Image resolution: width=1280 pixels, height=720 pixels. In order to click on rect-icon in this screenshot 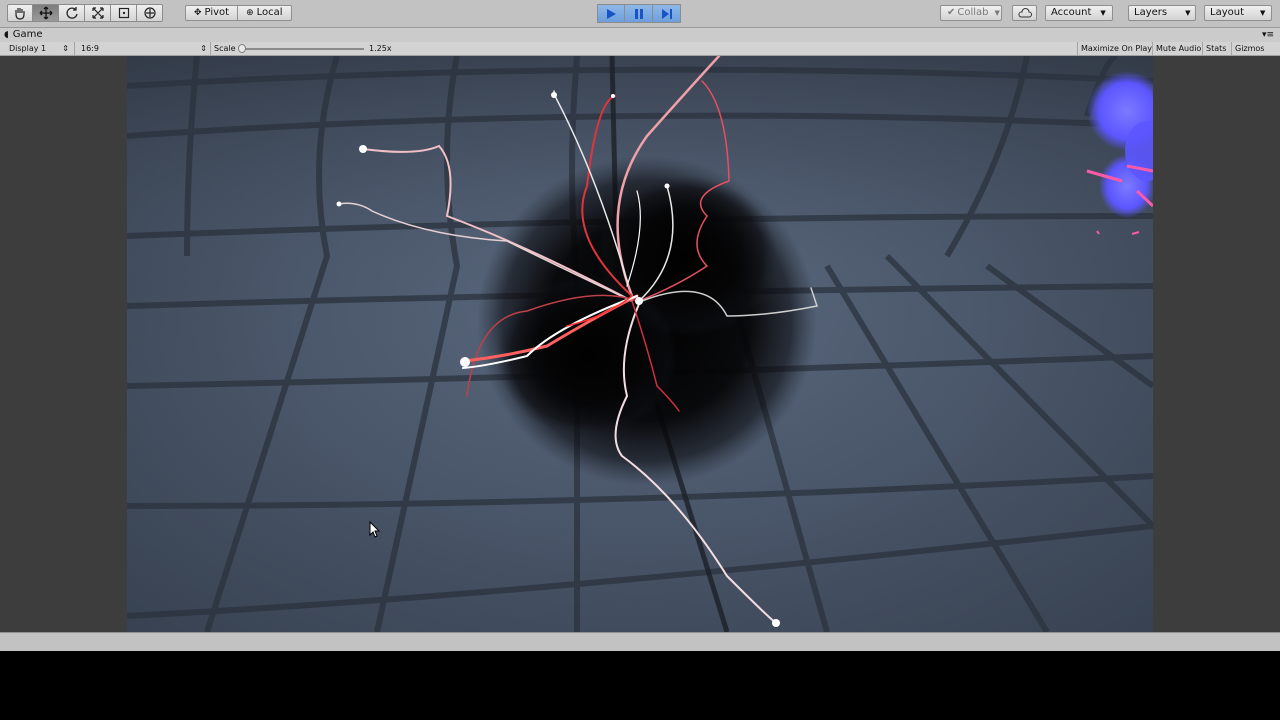, I will do `click(123, 13)`.